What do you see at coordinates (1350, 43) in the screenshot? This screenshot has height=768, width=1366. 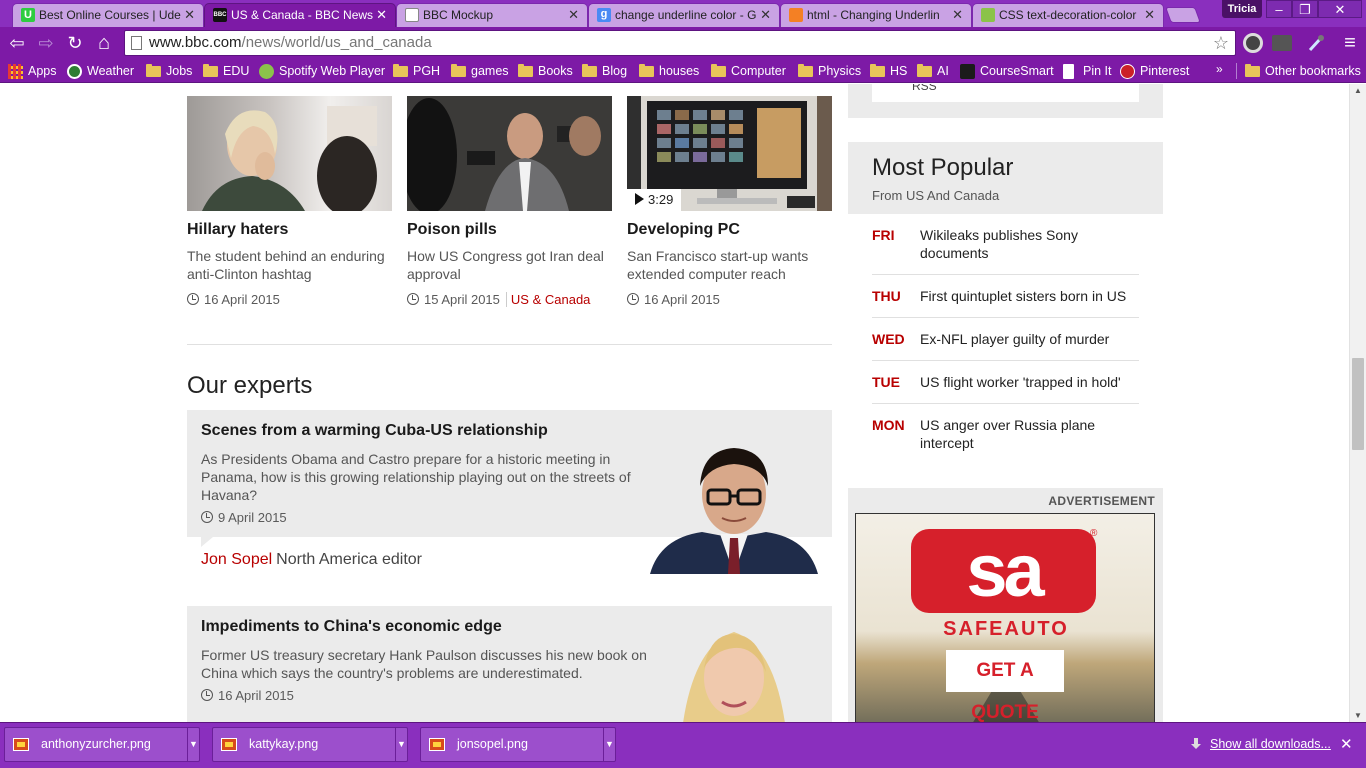 I see `chrome-menu-button: ≡` at bounding box center [1350, 43].